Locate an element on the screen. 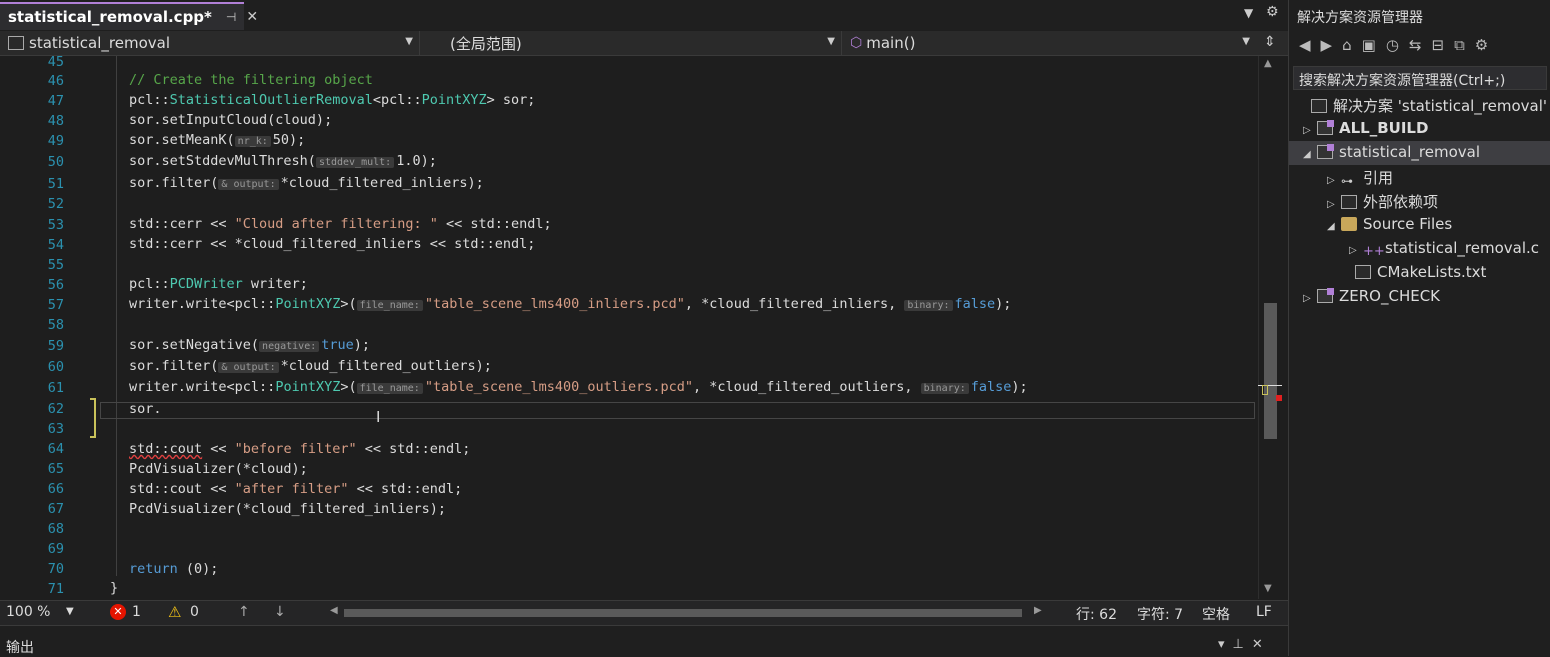  code-token: (0); is located at coordinates (198, 569).